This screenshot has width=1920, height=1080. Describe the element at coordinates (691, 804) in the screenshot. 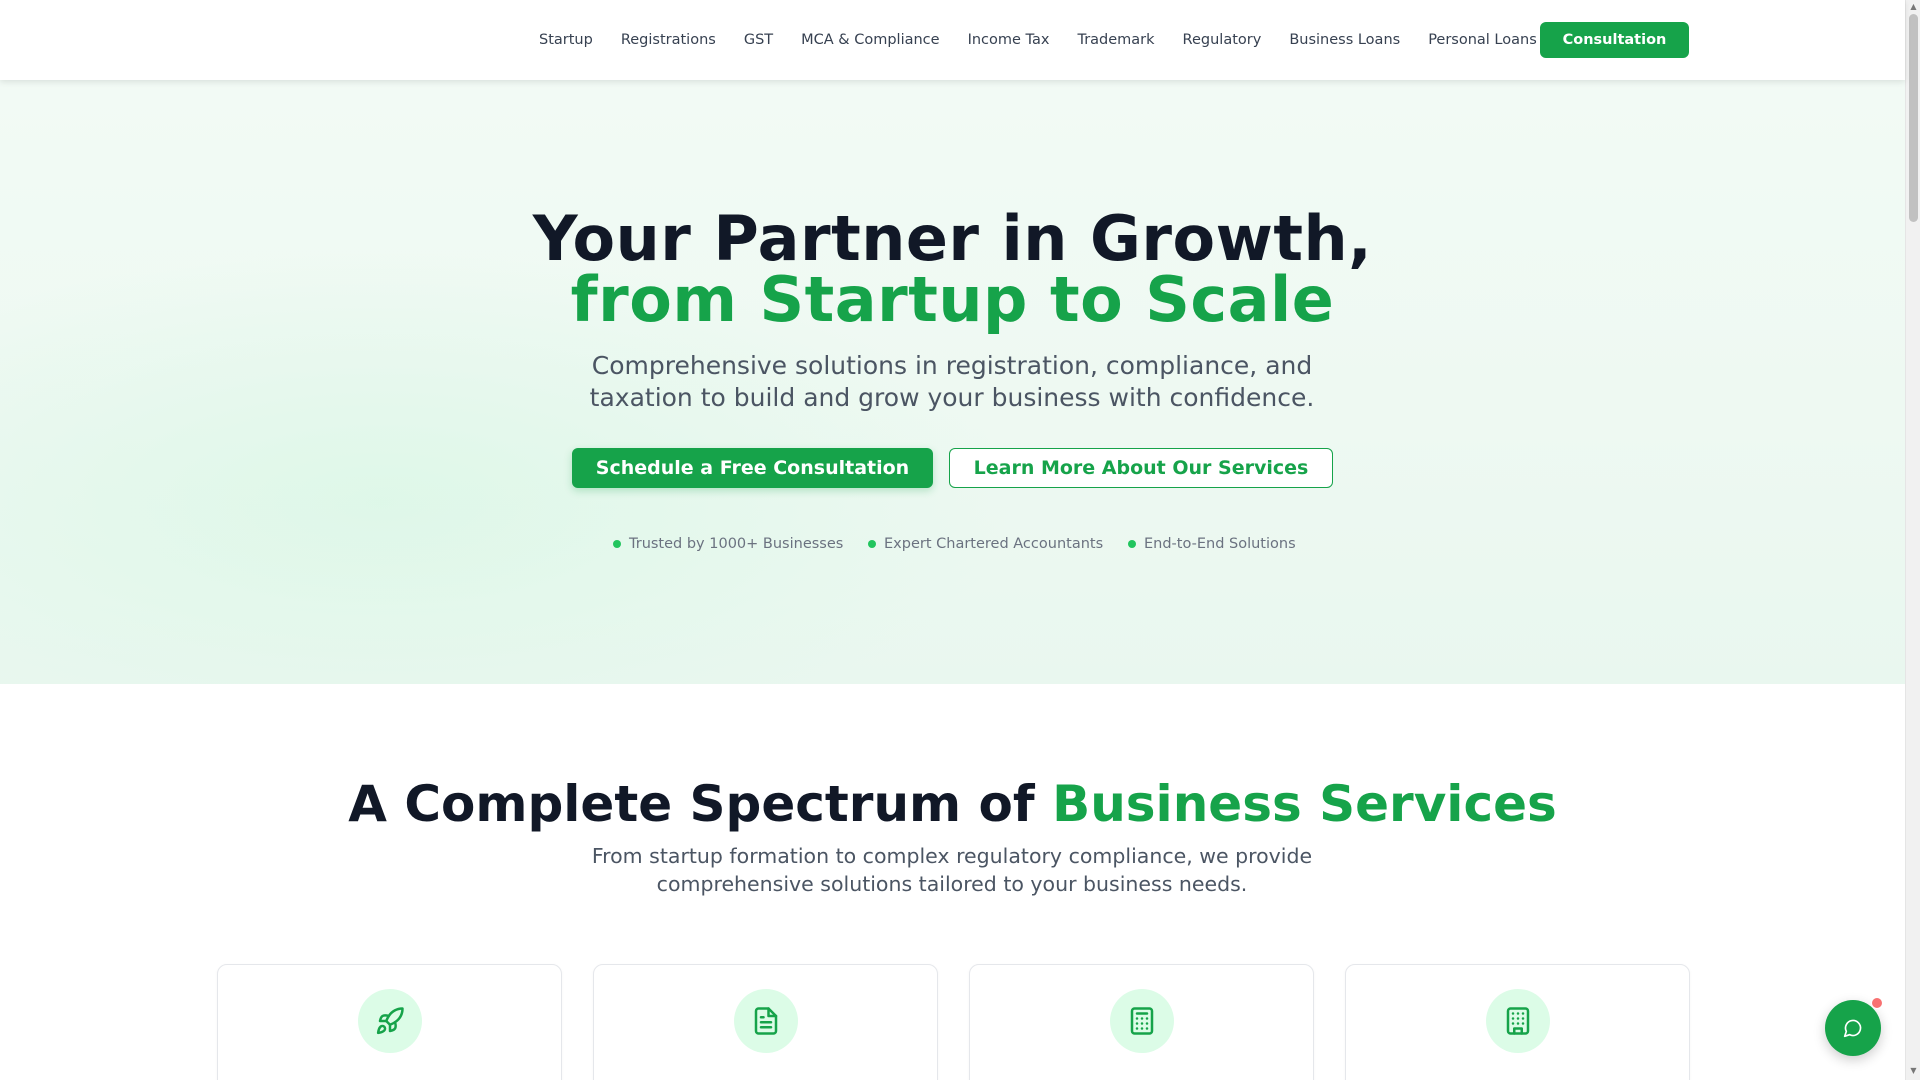

I see `services-title-plain: A Complete Spectrum of` at that location.